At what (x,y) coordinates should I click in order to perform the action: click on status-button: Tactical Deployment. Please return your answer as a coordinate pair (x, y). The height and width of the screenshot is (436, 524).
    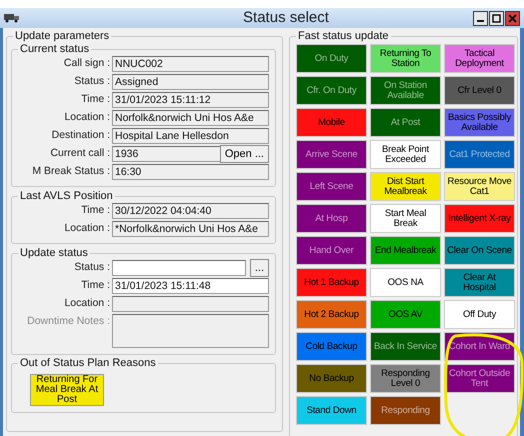
    Looking at the image, I should click on (479, 58).